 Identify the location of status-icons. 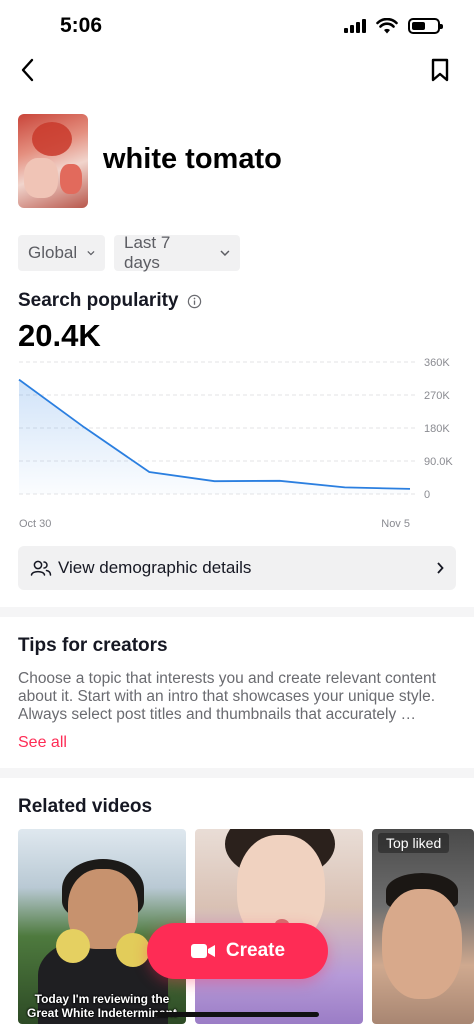
(393, 26).